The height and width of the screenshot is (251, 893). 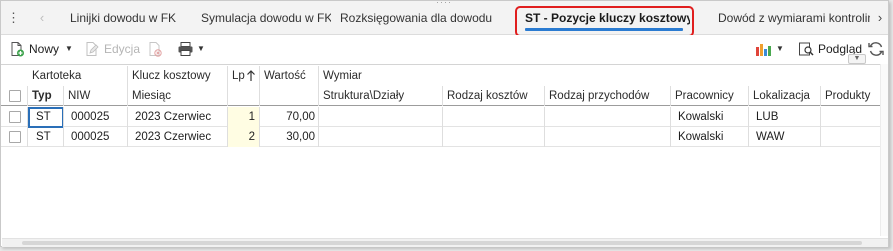 What do you see at coordinates (710, 96) in the screenshot?
I see `header-pracownicy: Pracownicy` at bounding box center [710, 96].